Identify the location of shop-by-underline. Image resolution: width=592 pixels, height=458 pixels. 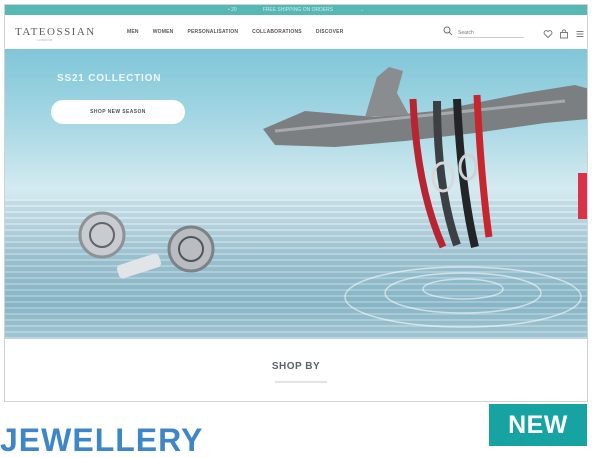
(301, 382).